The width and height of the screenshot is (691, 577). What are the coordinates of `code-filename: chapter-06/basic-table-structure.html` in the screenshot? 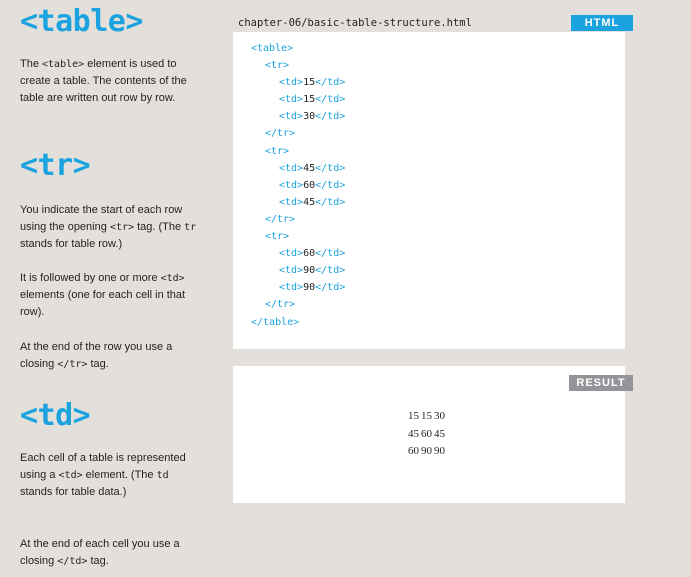 It's located at (355, 23).